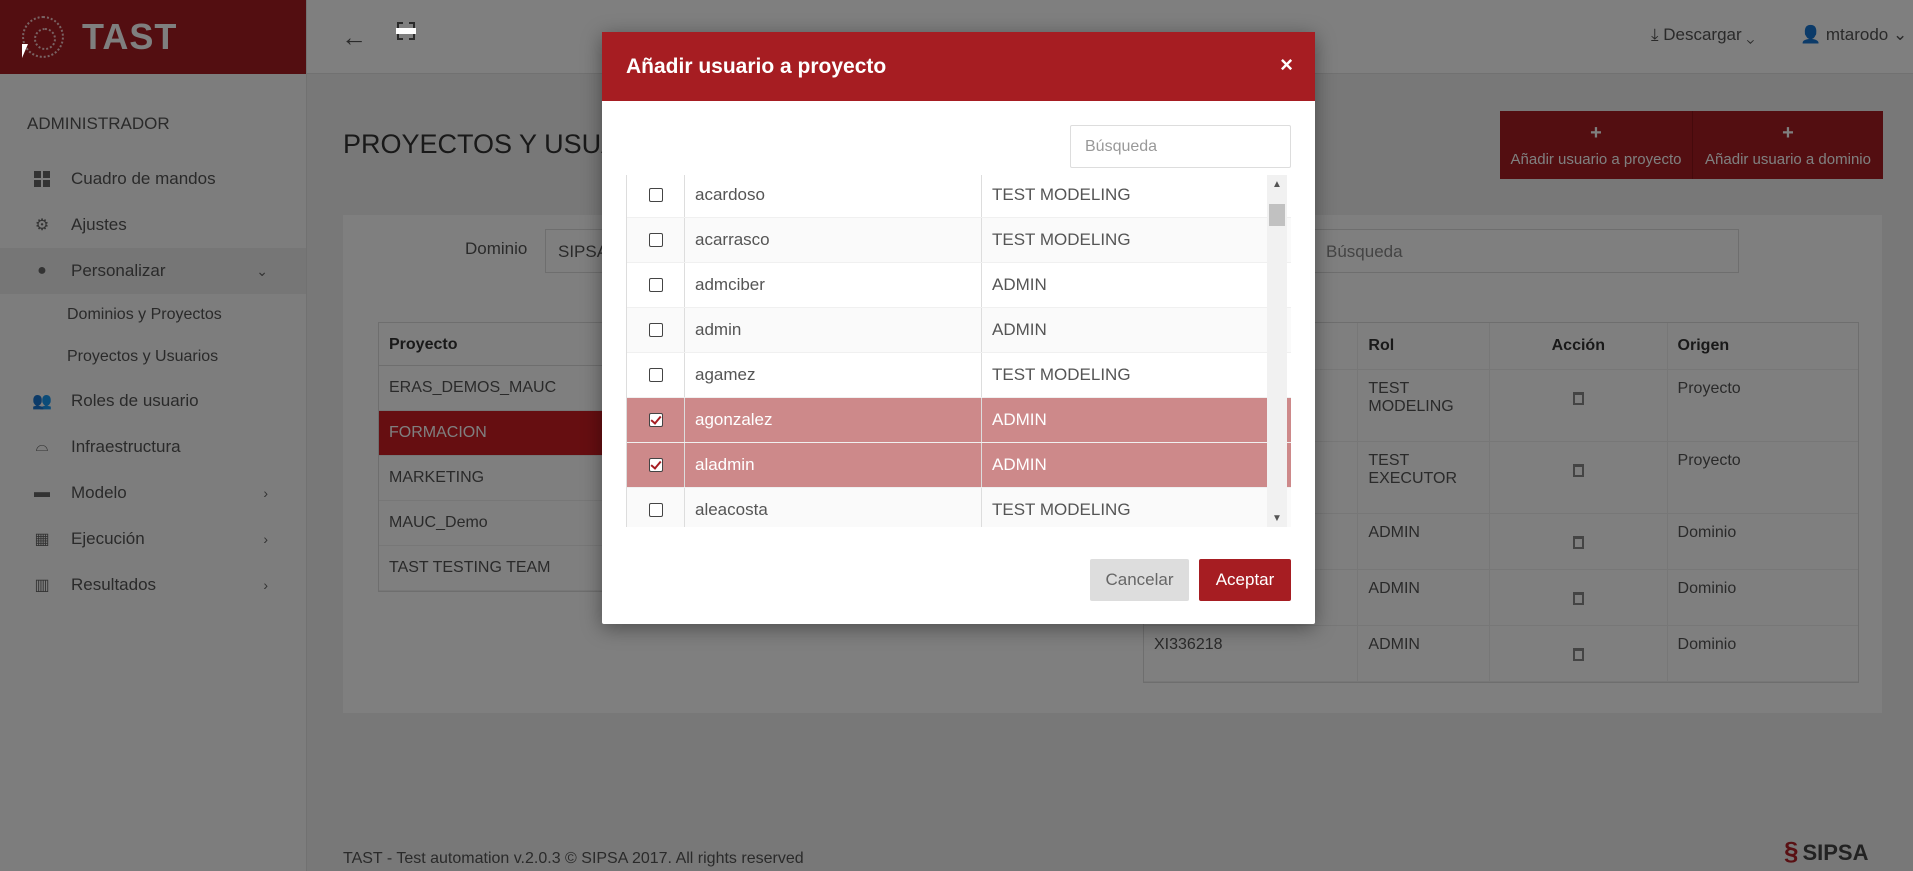 This screenshot has width=1913, height=871. I want to click on scroll-down-icon: ▼, so click(1277, 518).